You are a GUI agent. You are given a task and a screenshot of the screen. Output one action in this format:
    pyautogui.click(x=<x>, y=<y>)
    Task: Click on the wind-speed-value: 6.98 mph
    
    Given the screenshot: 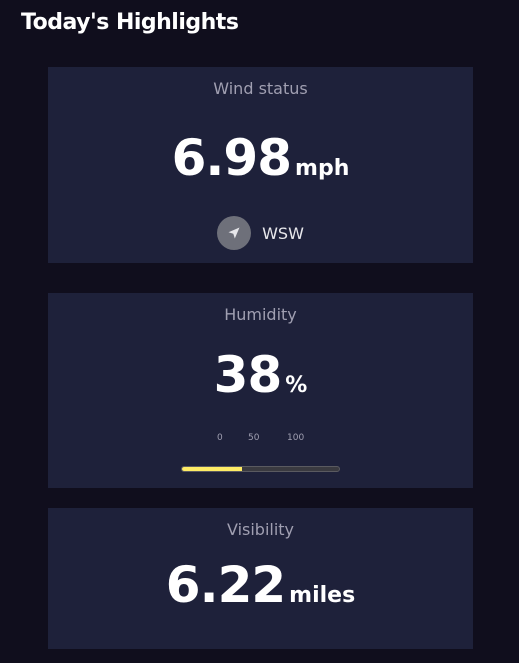 What is the action you would take?
    pyautogui.click(x=260, y=158)
    